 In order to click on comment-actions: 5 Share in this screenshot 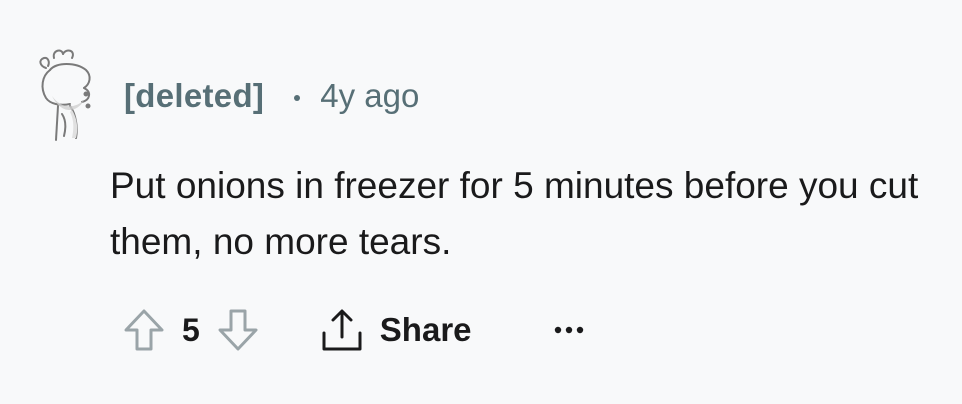, I will do `click(357, 330)`.